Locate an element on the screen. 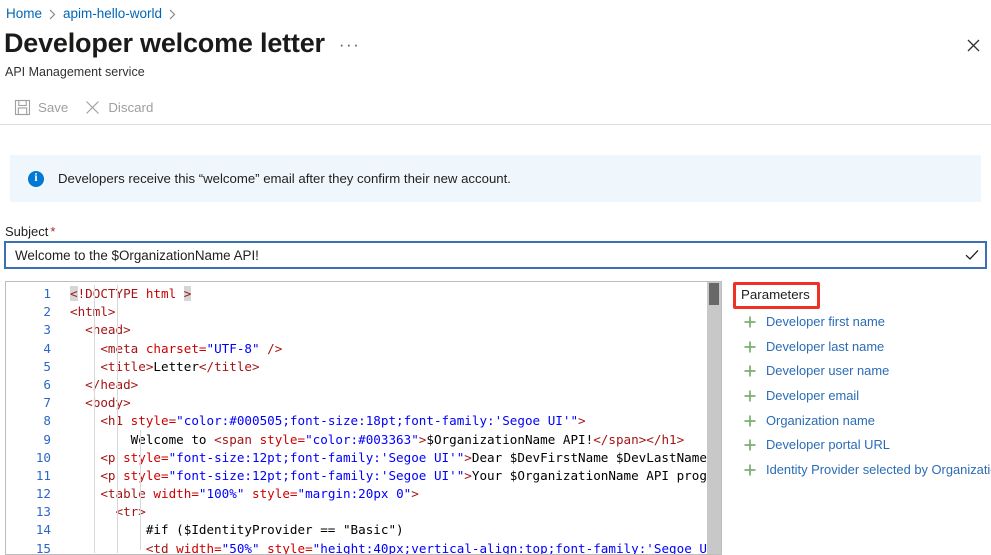 The height and width of the screenshot is (555, 991). parameter-item-label: Developer email is located at coordinates (813, 396).